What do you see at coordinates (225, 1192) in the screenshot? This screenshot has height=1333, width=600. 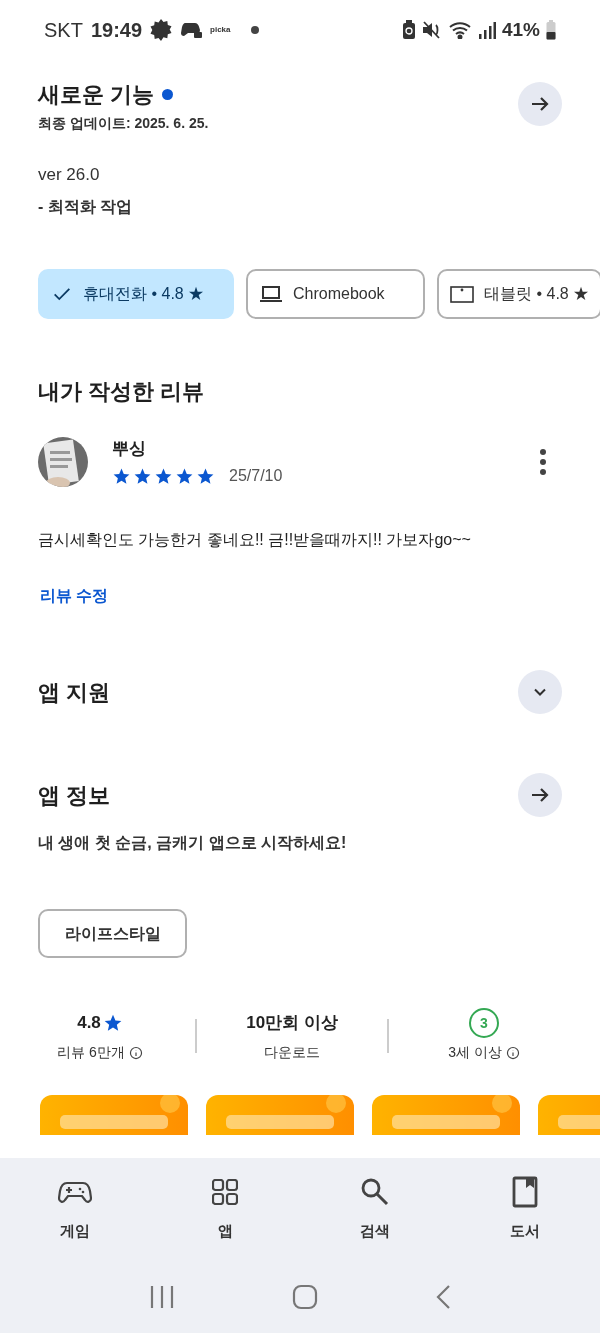 I see `apps-grid-icon` at bounding box center [225, 1192].